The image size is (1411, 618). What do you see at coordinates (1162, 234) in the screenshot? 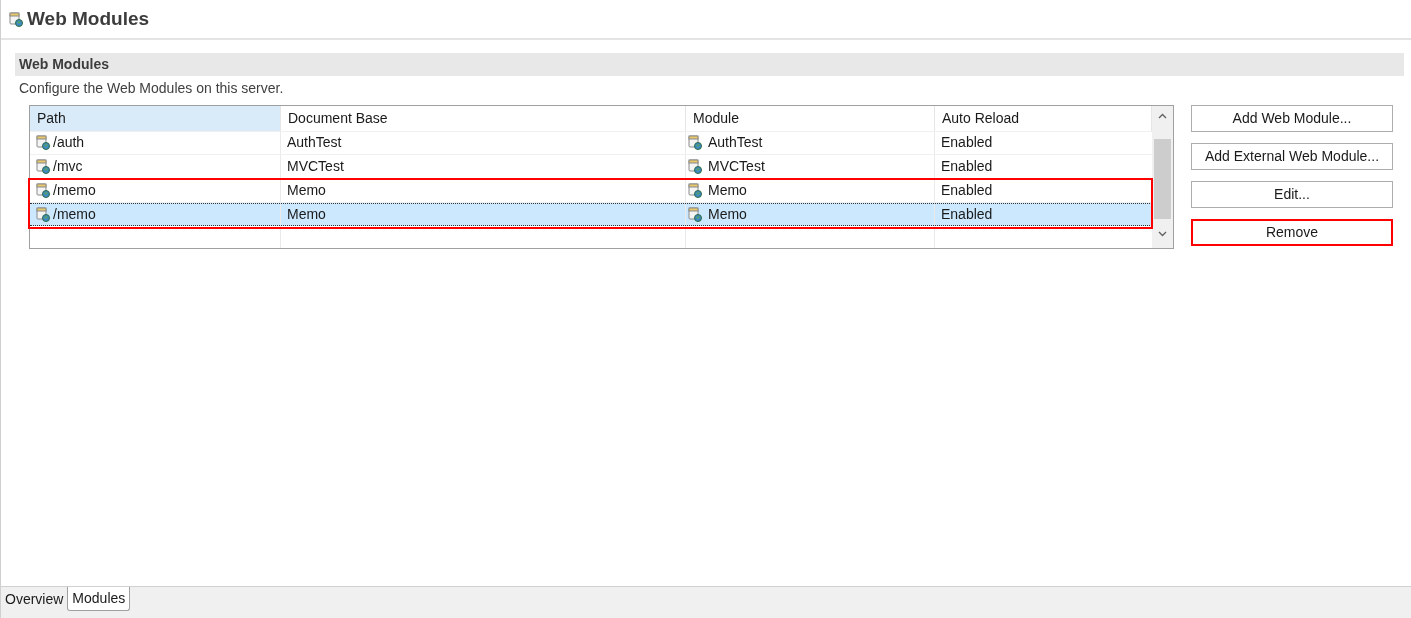
I see `scroll-down-icon` at bounding box center [1162, 234].